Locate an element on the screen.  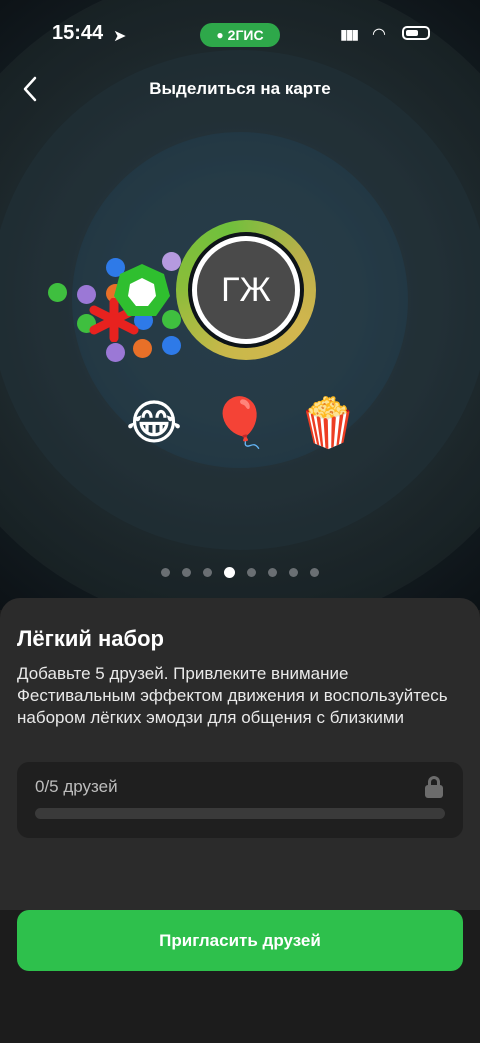
cellular-signal-icon: ▮▮▮ is located at coordinates (349, 34).